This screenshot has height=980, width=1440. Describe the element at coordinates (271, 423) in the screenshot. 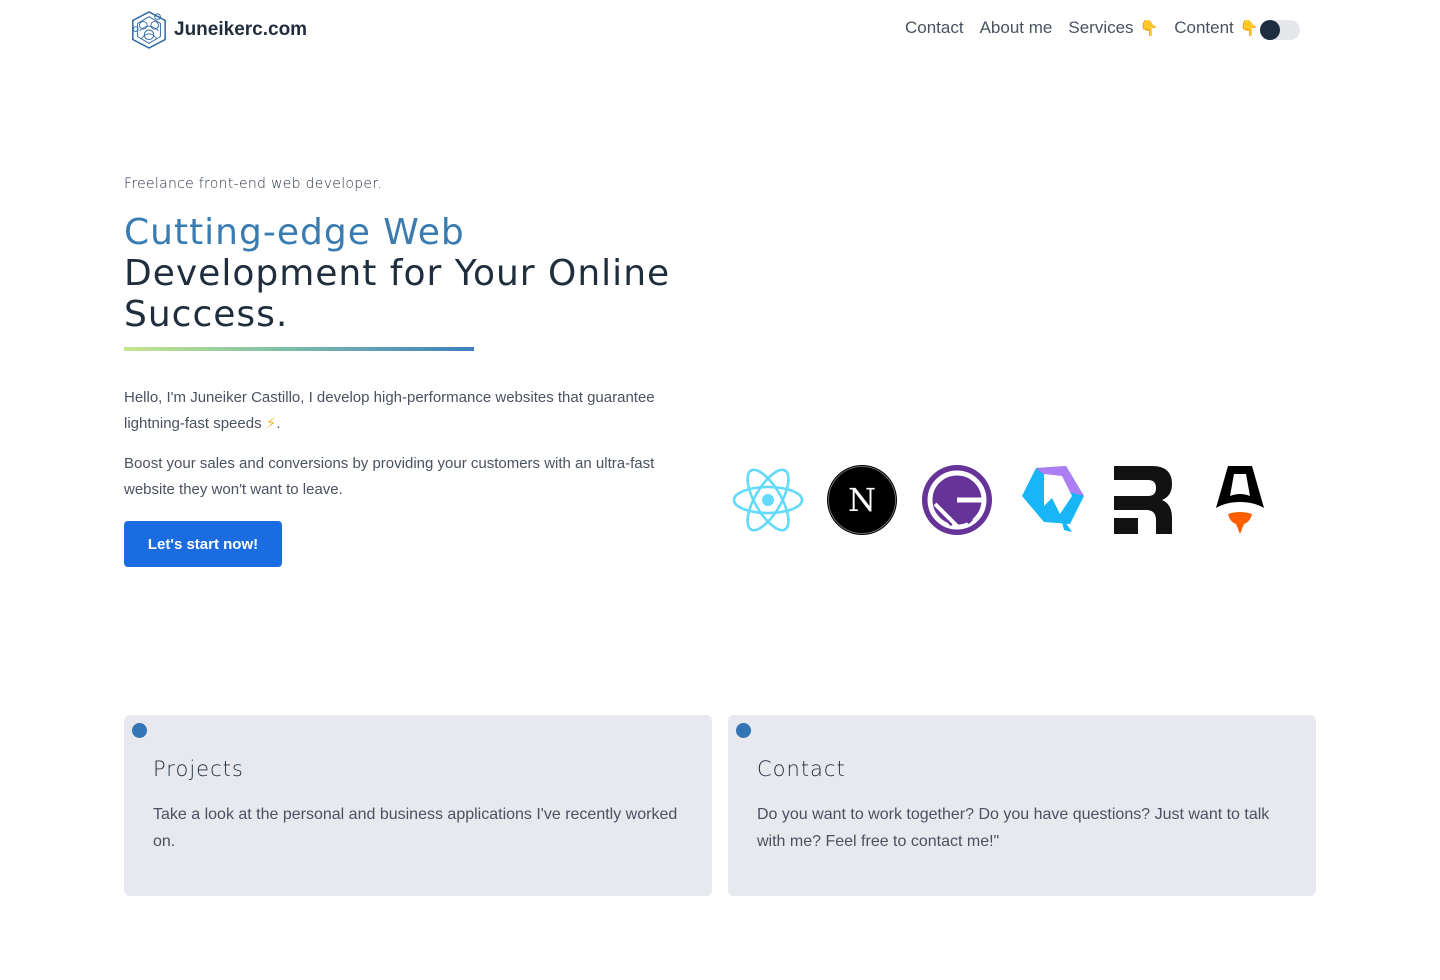

I see `lightning-icon: ⚡` at that location.